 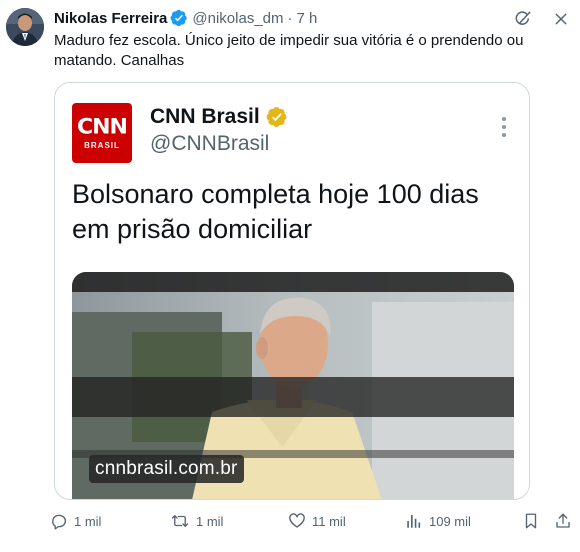 What do you see at coordinates (561, 19) in the screenshot?
I see `close-icon` at bounding box center [561, 19].